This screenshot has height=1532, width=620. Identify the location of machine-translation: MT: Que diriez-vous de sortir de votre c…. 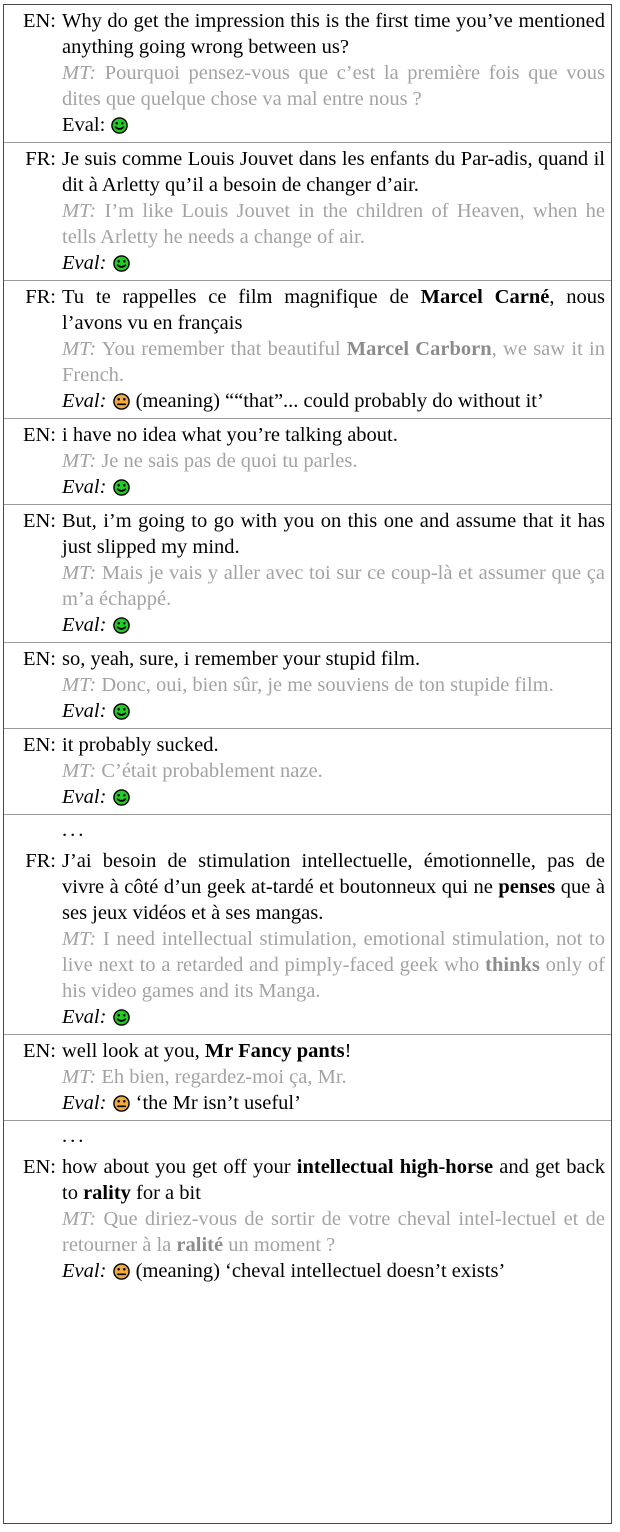
(333, 1232).